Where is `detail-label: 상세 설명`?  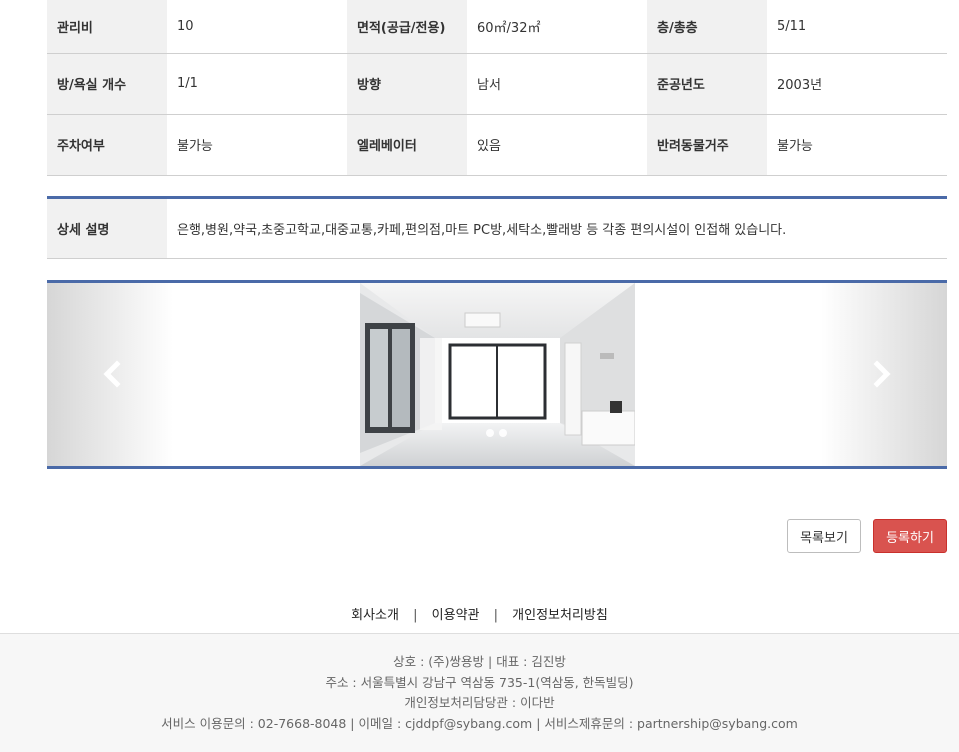 detail-label: 상세 설명 is located at coordinates (107, 228).